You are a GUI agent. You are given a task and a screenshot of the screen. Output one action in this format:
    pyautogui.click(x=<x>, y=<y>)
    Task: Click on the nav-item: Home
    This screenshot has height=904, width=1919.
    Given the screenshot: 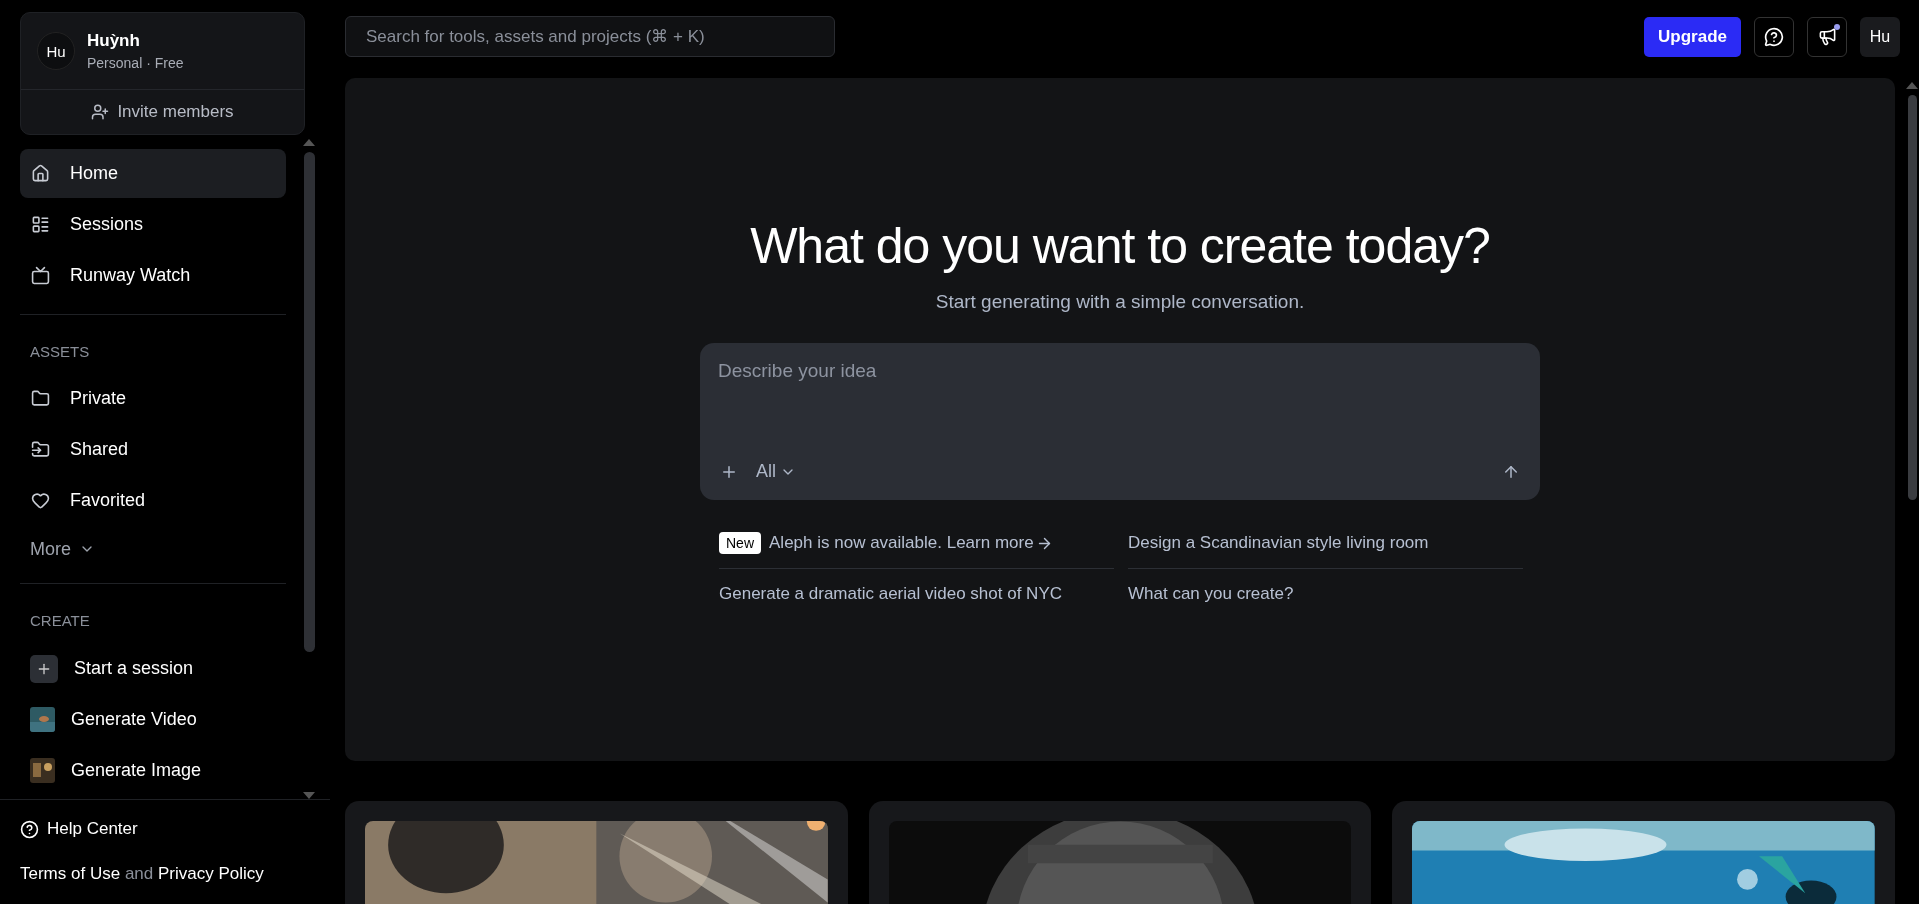 What is the action you would take?
    pyautogui.click(x=153, y=173)
    